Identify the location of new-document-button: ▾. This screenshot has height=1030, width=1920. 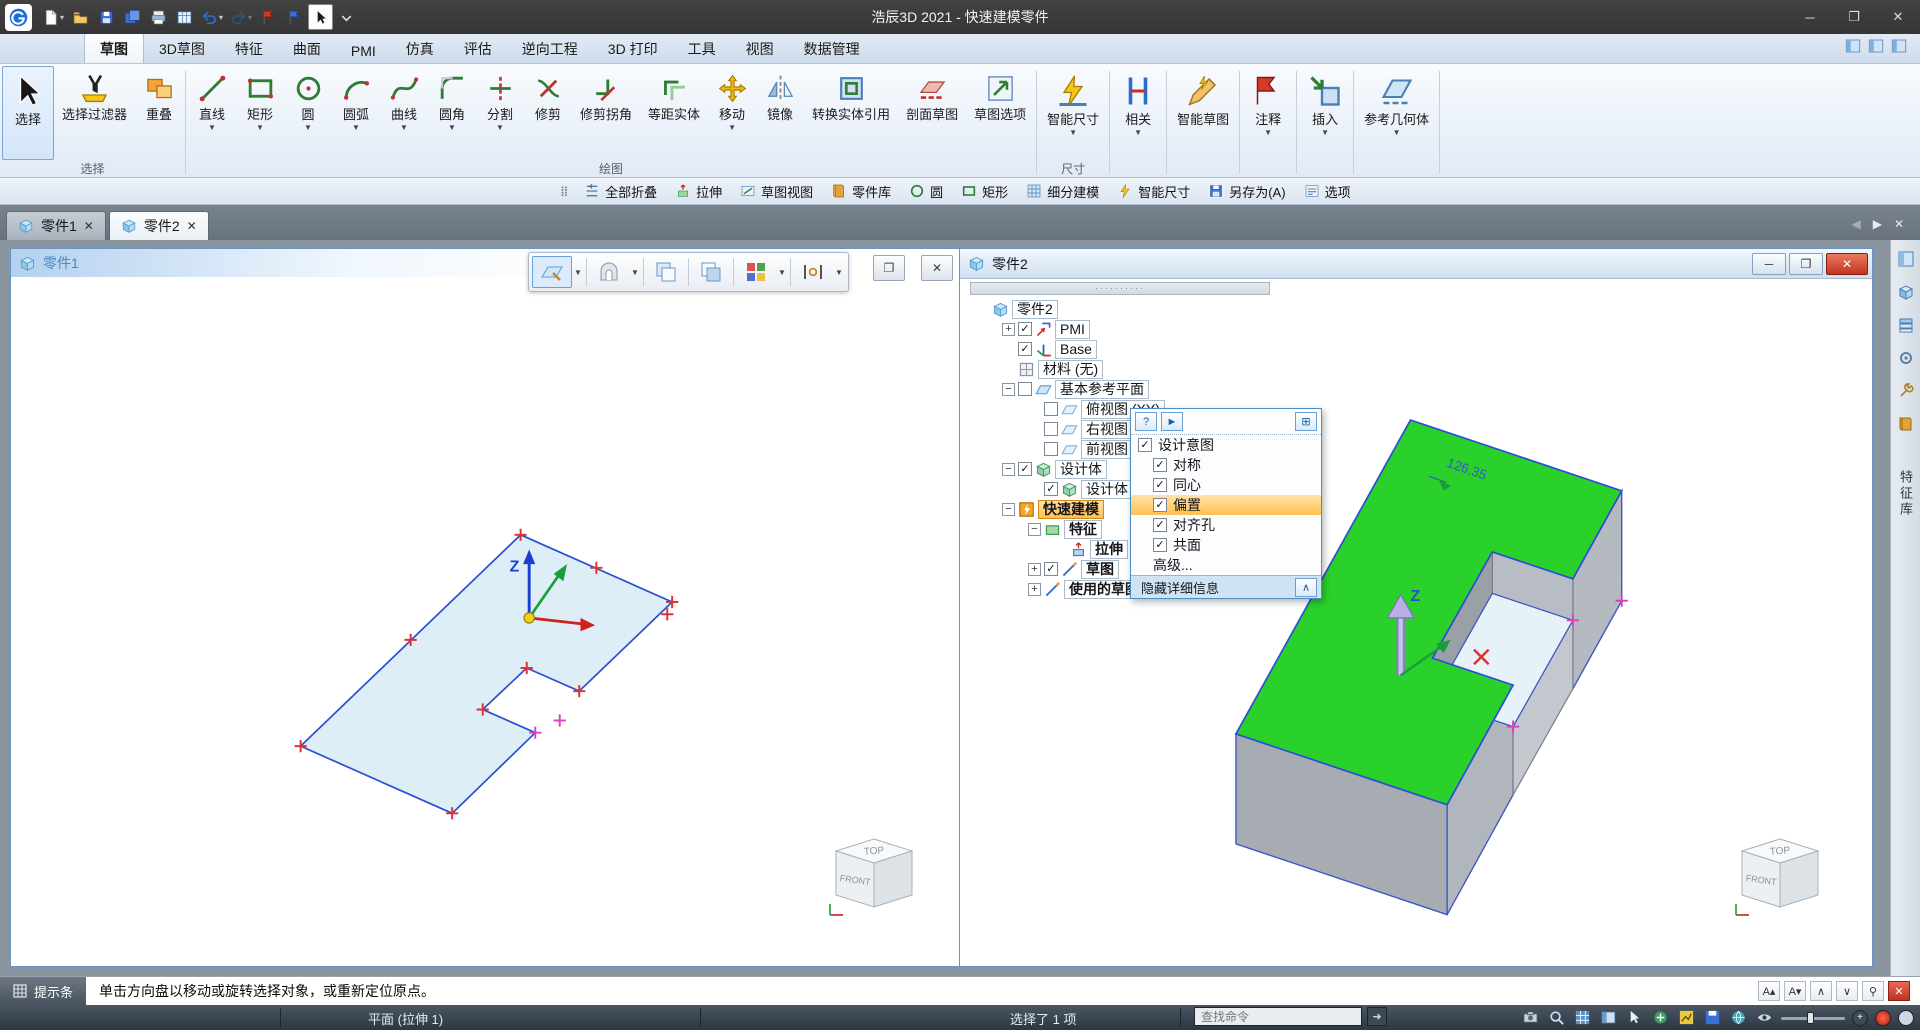
(53, 17).